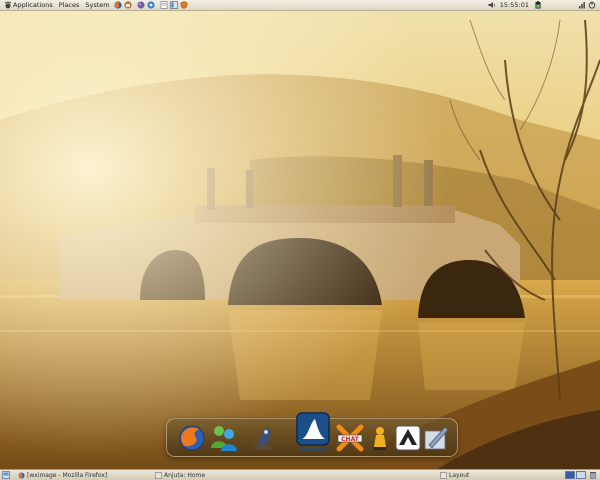  I want to click on tools-icon, so click(436, 438).